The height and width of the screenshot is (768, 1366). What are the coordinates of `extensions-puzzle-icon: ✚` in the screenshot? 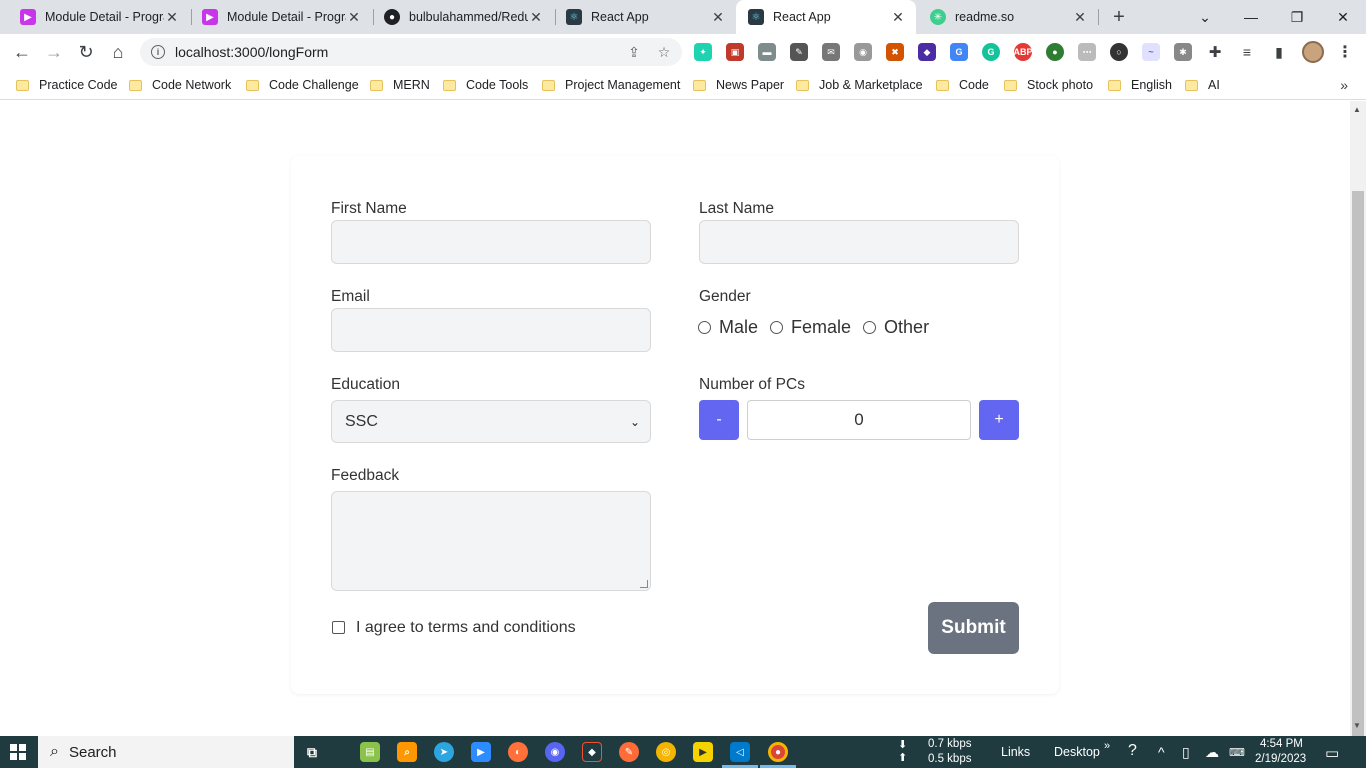 It's located at (1215, 52).